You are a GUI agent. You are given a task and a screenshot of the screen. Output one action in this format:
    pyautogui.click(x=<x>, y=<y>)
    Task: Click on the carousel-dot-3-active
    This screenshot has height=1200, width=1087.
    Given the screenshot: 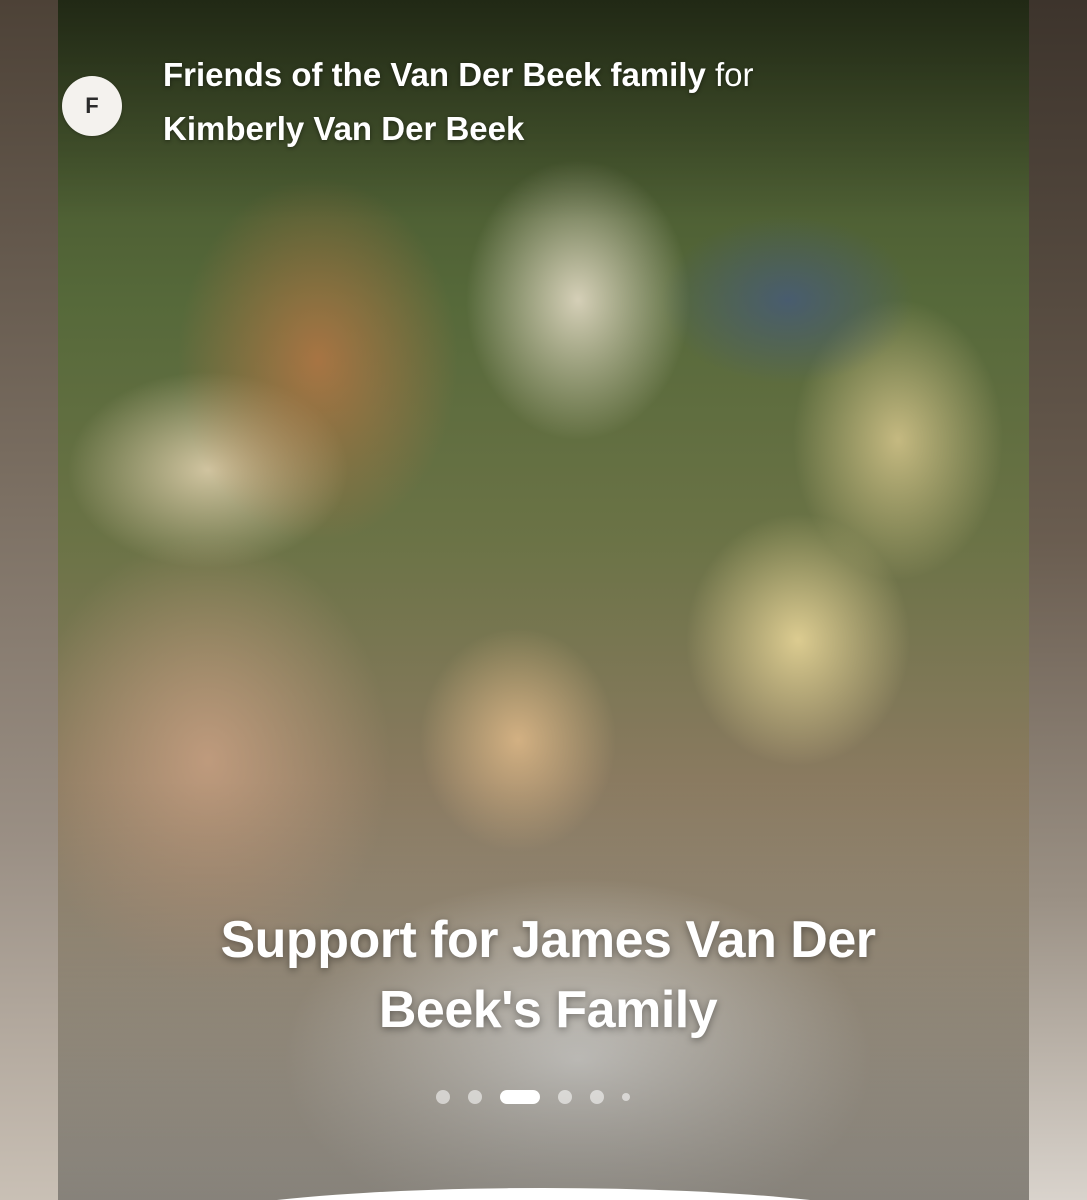 What is the action you would take?
    pyautogui.click(x=520, y=1097)
    